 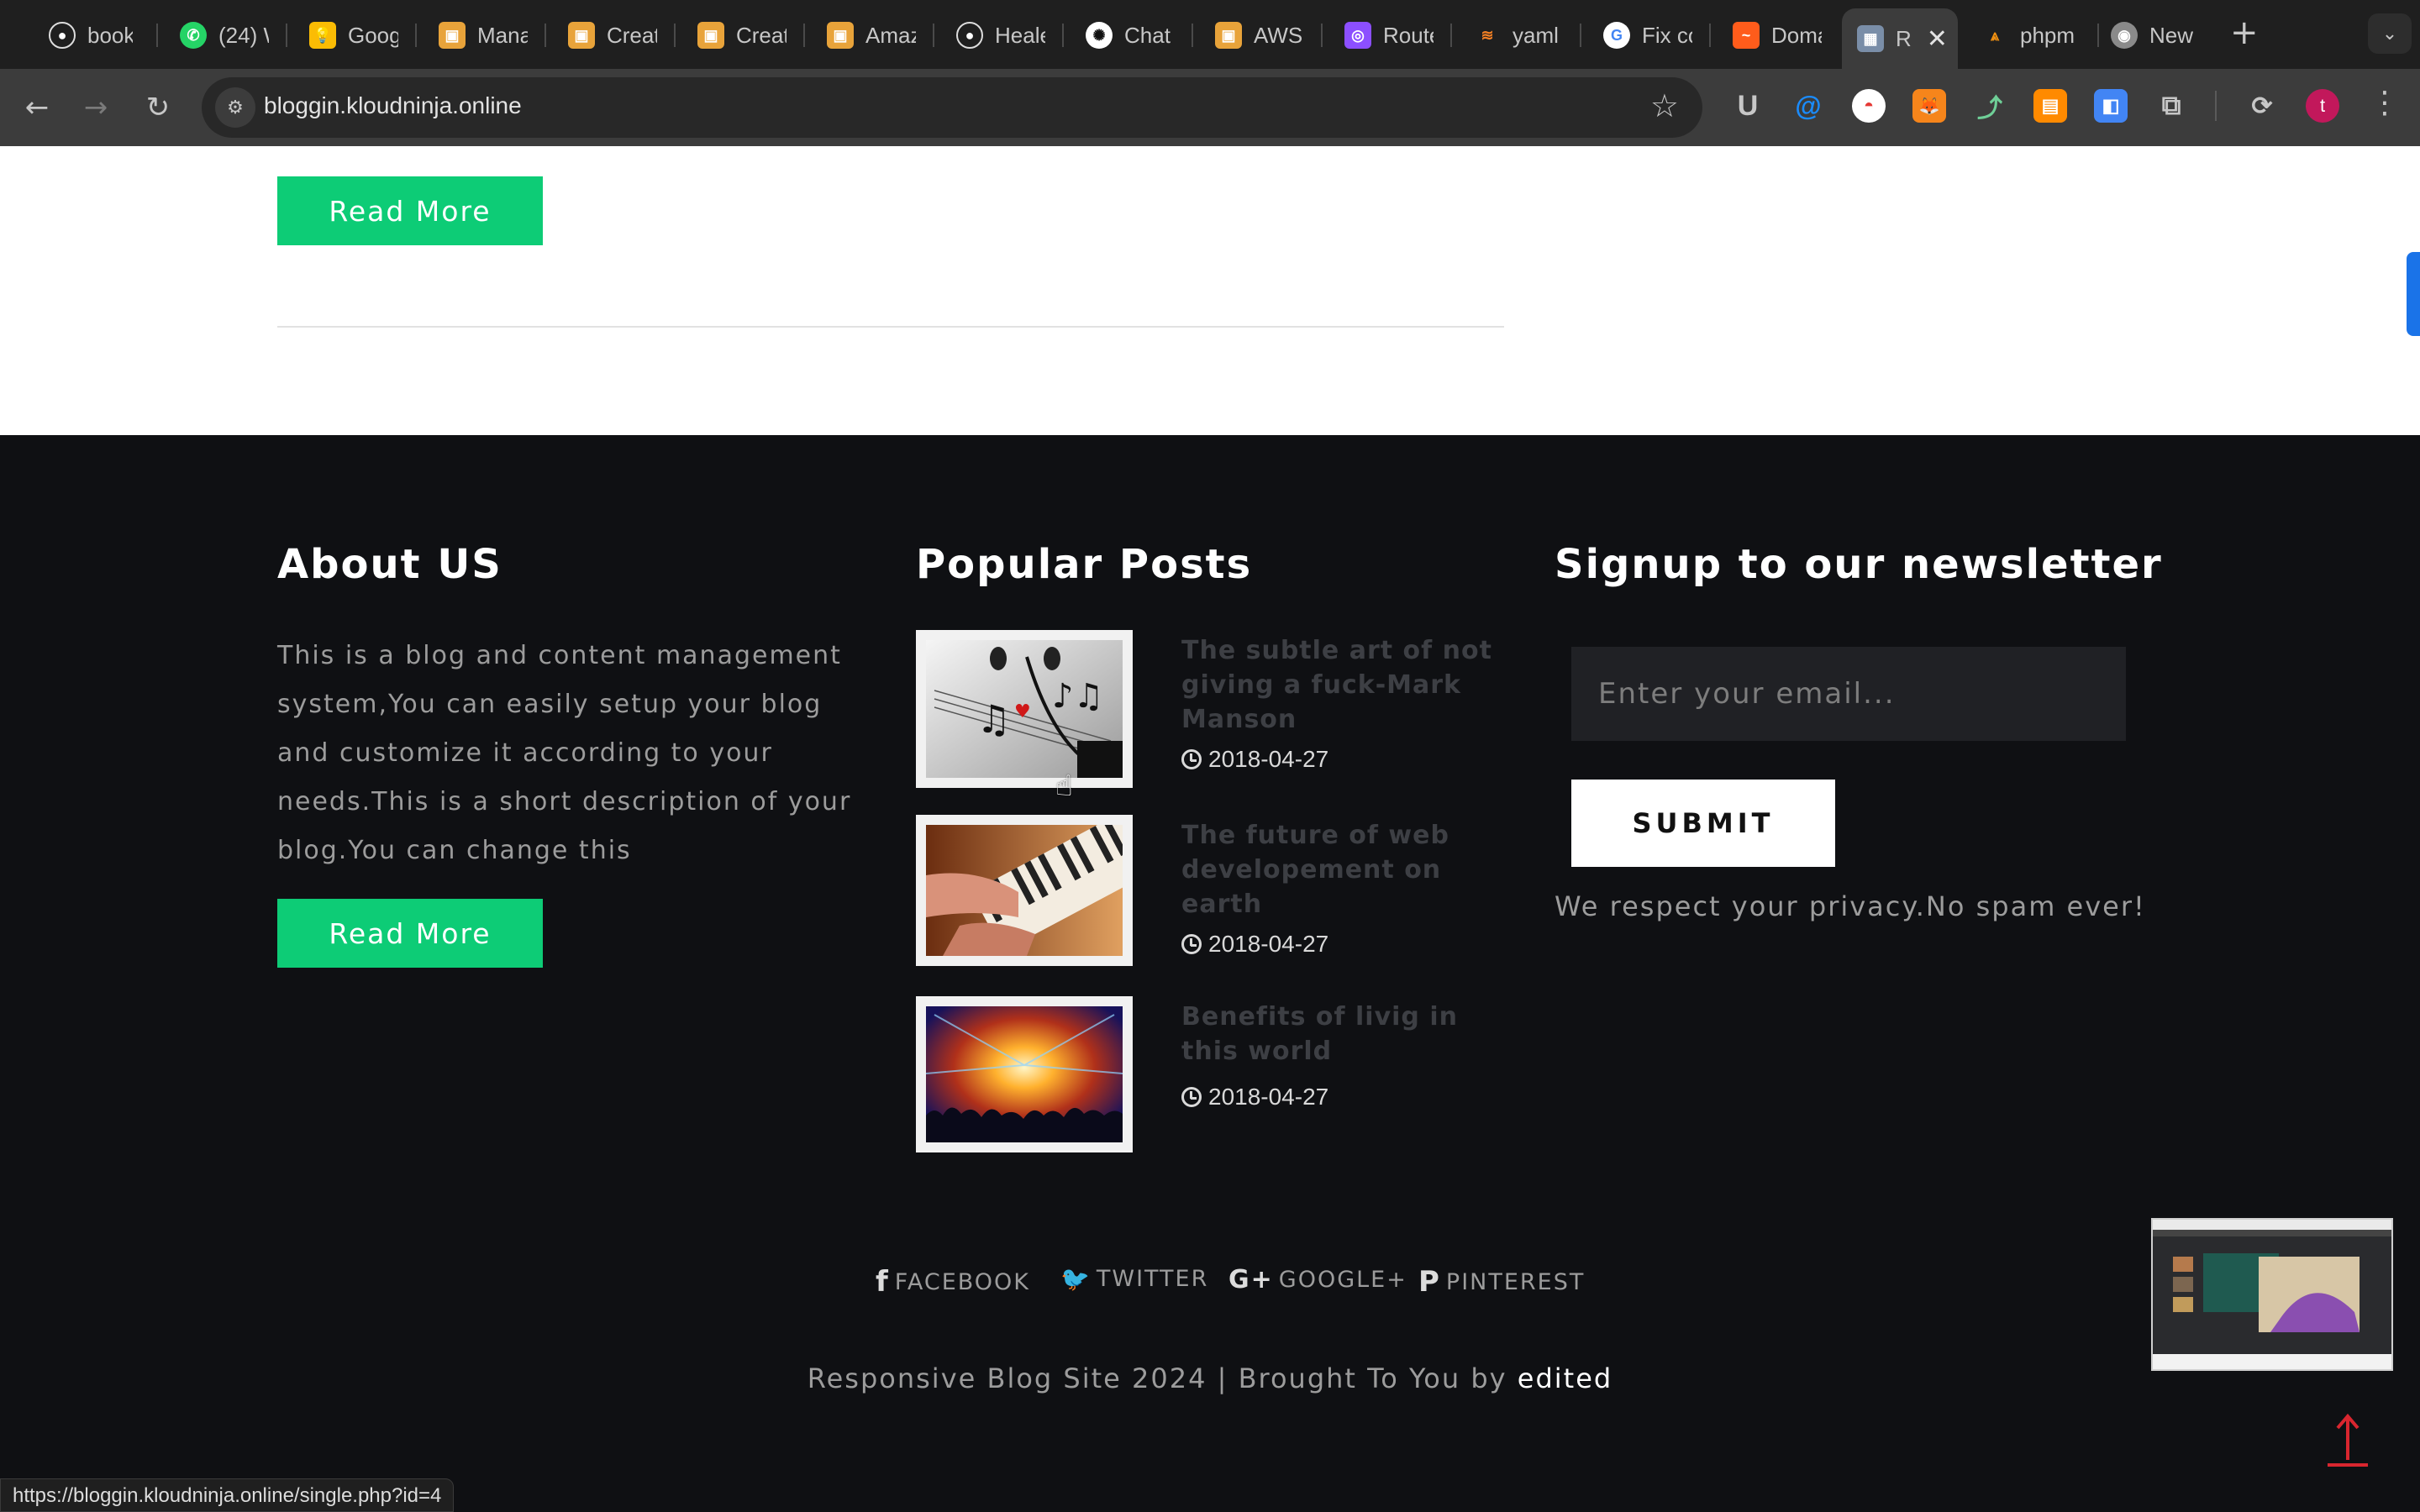 What do you see at coordinates (1046, 880) in the screenshot?
I see `piano-image` at bounding box center [1046, 880].